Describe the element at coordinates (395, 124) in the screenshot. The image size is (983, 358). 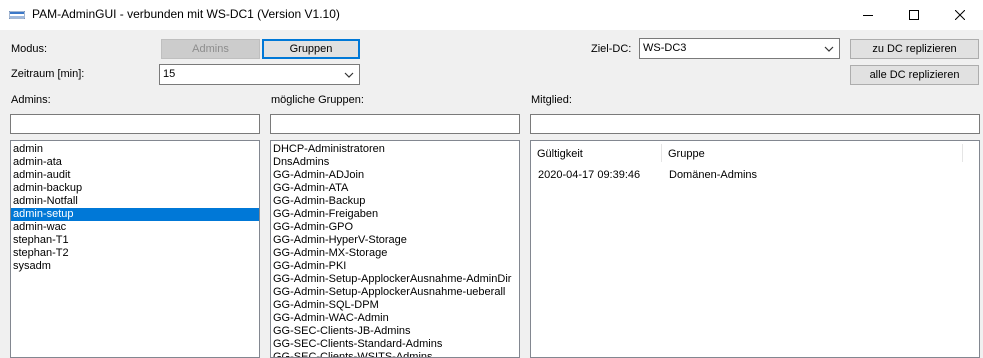
I see `groups-filter-input` at that location.